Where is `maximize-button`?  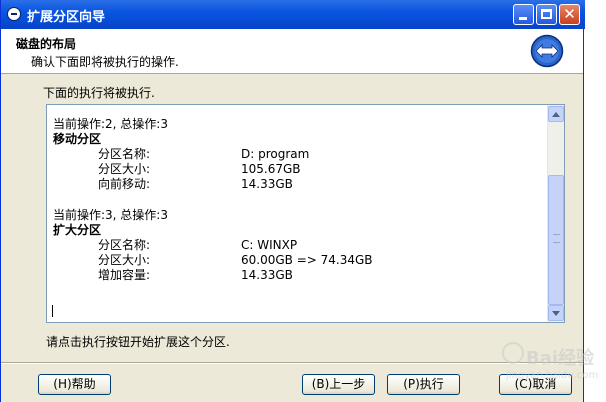
maximize-button is located at coordinates (546, 14).